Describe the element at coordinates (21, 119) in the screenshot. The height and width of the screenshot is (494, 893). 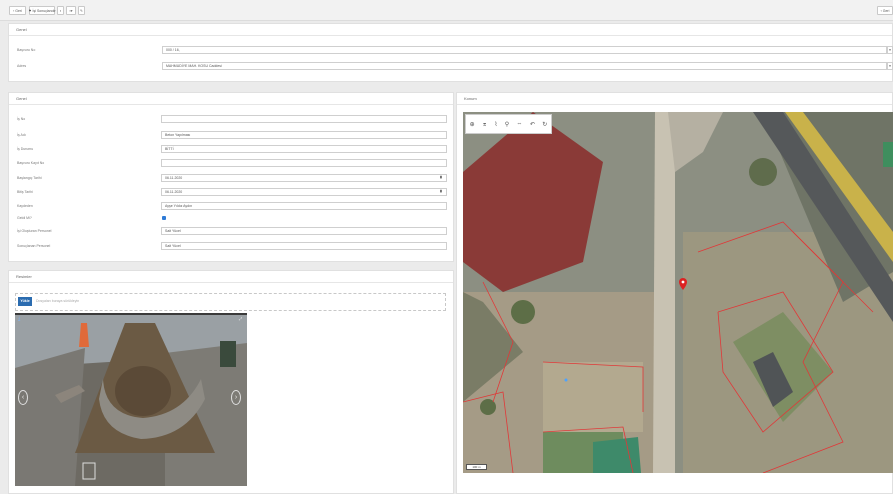
I see `job-no-label: İş No` at that location.